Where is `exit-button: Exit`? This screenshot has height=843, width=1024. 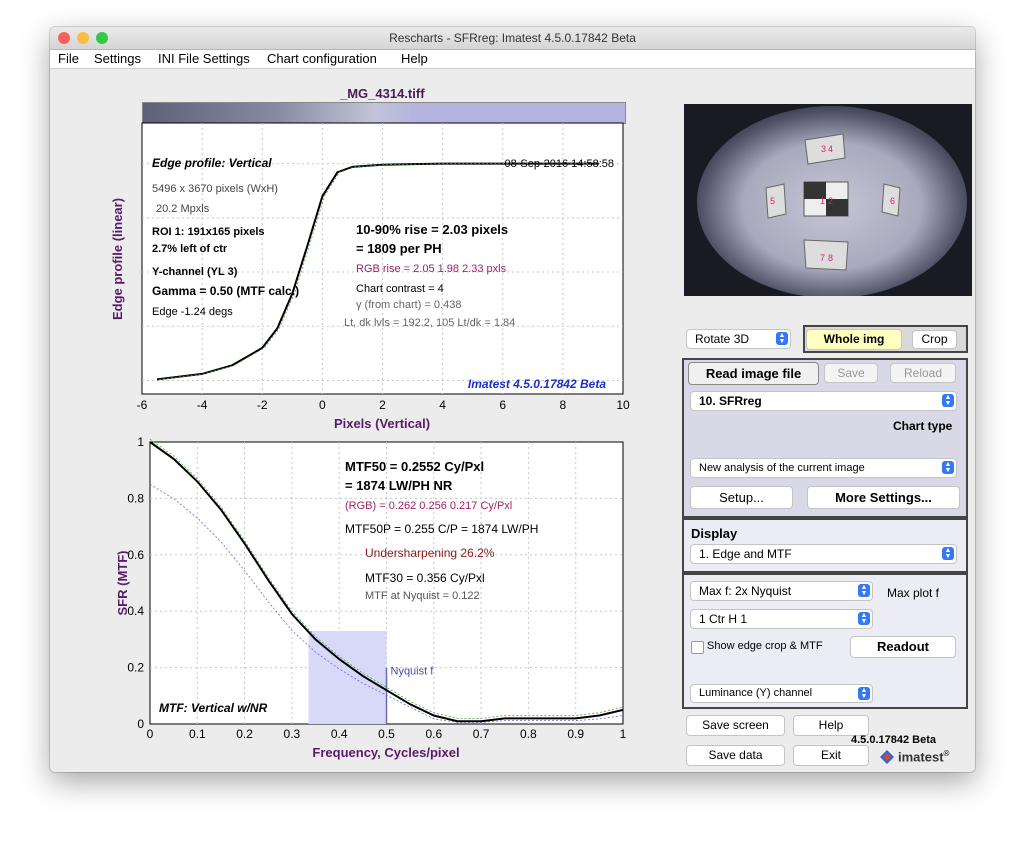
exit-button: Exit is located at coordinates (831, 755).